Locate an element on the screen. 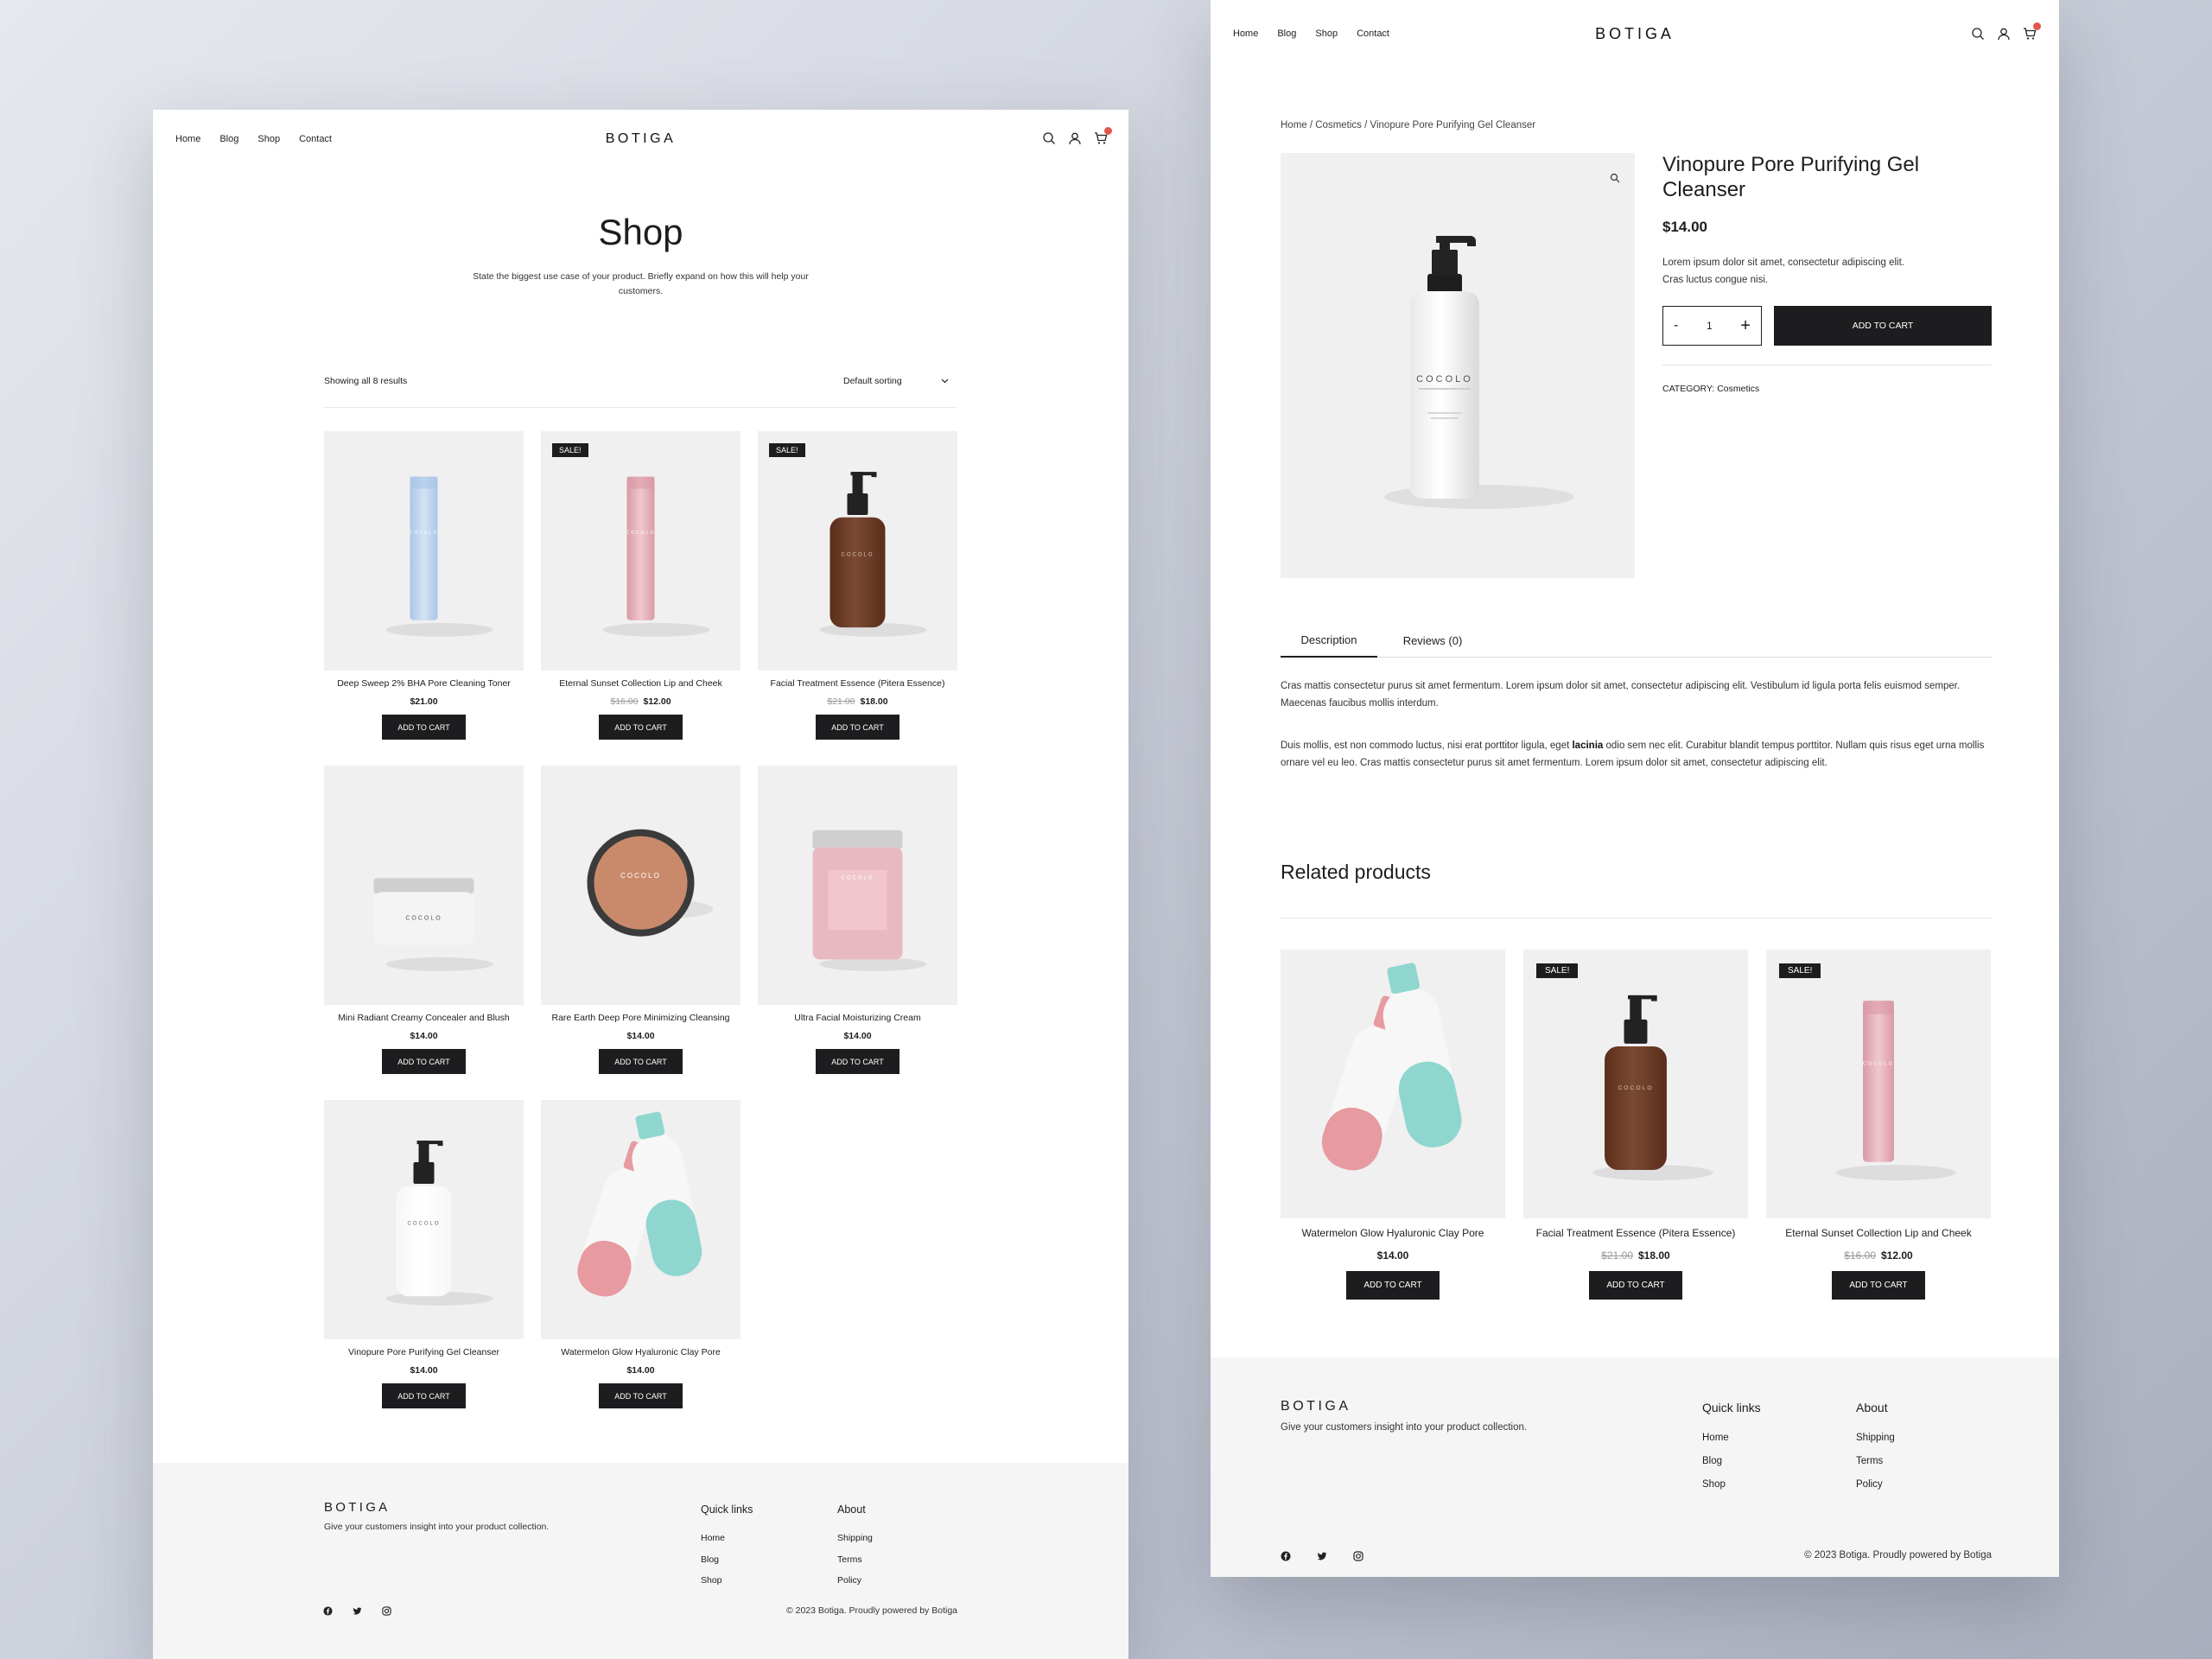 The height and width of the screenshot is (1659, 2212). product-price: $14.00 is located at coordinates (1684, 227).